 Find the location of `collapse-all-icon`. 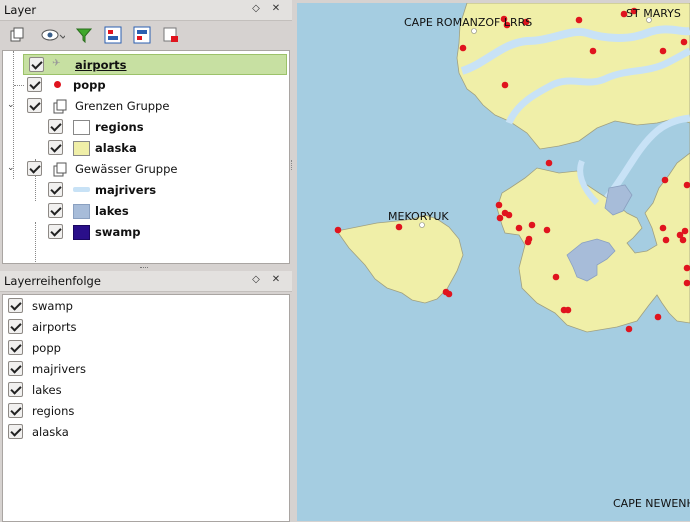

collapse-all-icon is located at coordinates (142, 35).